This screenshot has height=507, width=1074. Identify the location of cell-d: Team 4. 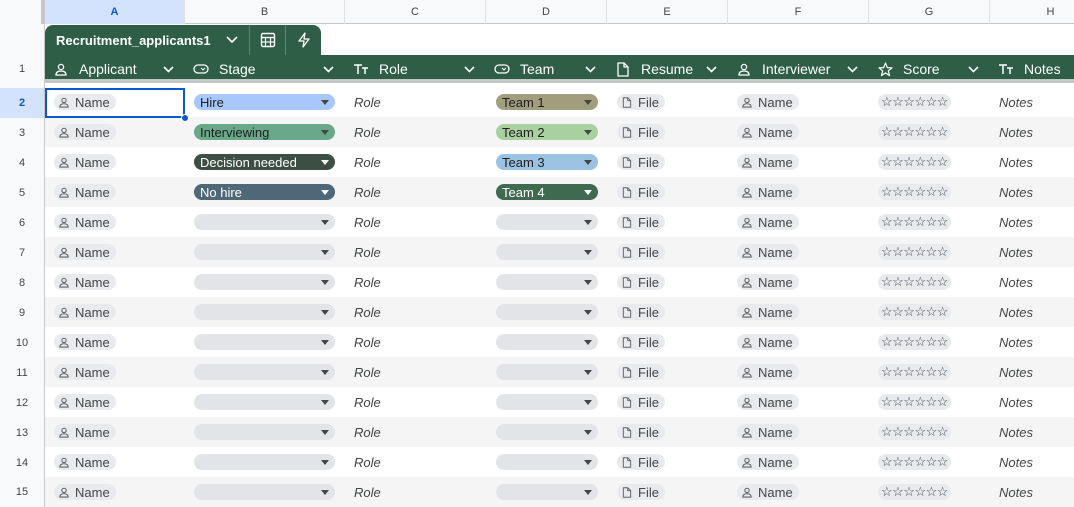
(551, 192).